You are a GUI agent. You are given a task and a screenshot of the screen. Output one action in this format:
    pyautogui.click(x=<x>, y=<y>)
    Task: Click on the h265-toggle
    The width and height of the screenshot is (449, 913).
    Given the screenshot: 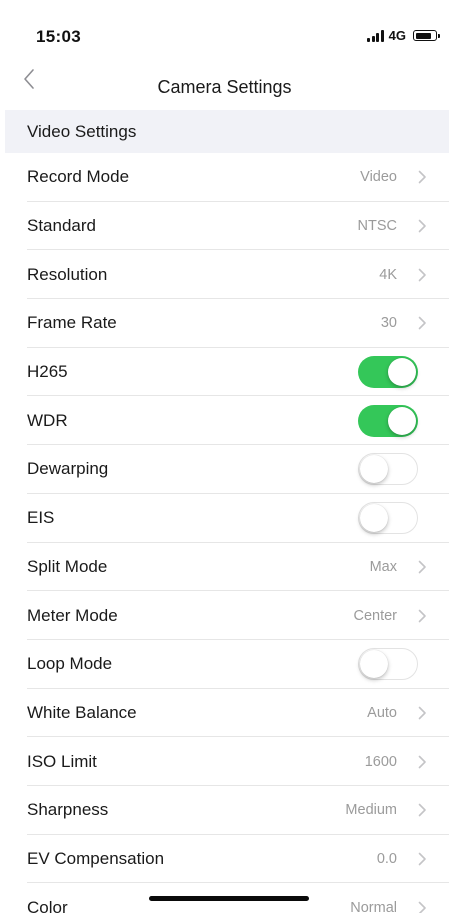 What is the action you would take?
    pyautogui.click(x=388, y=372)
    